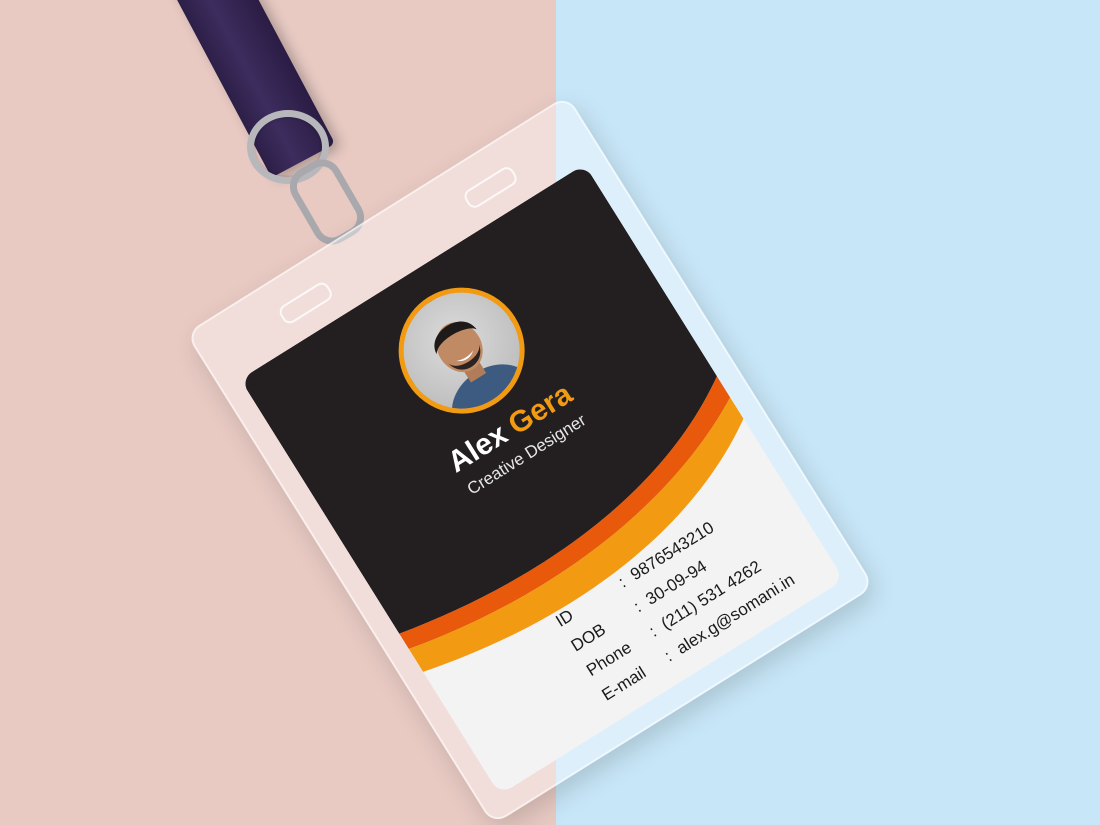 The height and width of the screenshot is (825, 1100). Describe the element at coordinates (305, 303) in the screenshot. I see `holder-slot-left` at that location.